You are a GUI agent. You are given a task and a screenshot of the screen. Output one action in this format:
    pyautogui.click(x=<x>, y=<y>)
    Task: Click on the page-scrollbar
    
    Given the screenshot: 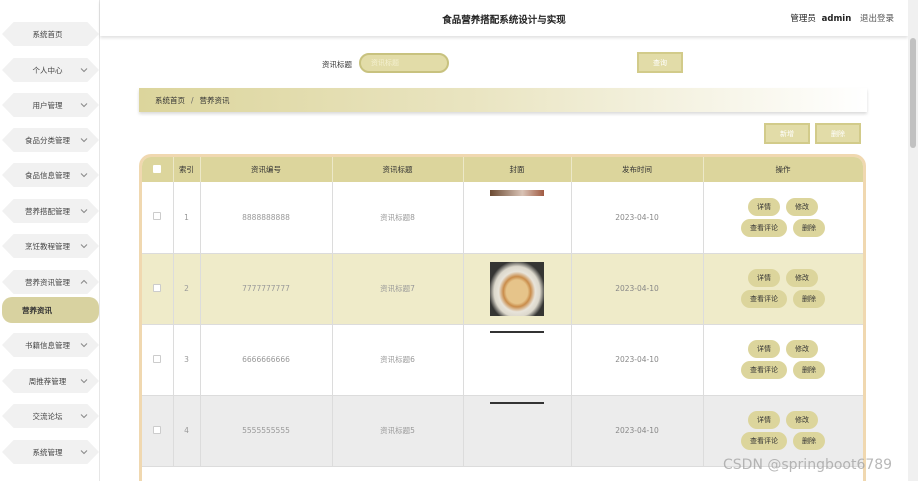 What is the action you would take?
    pyautogui.click(x=913, y=240)
    